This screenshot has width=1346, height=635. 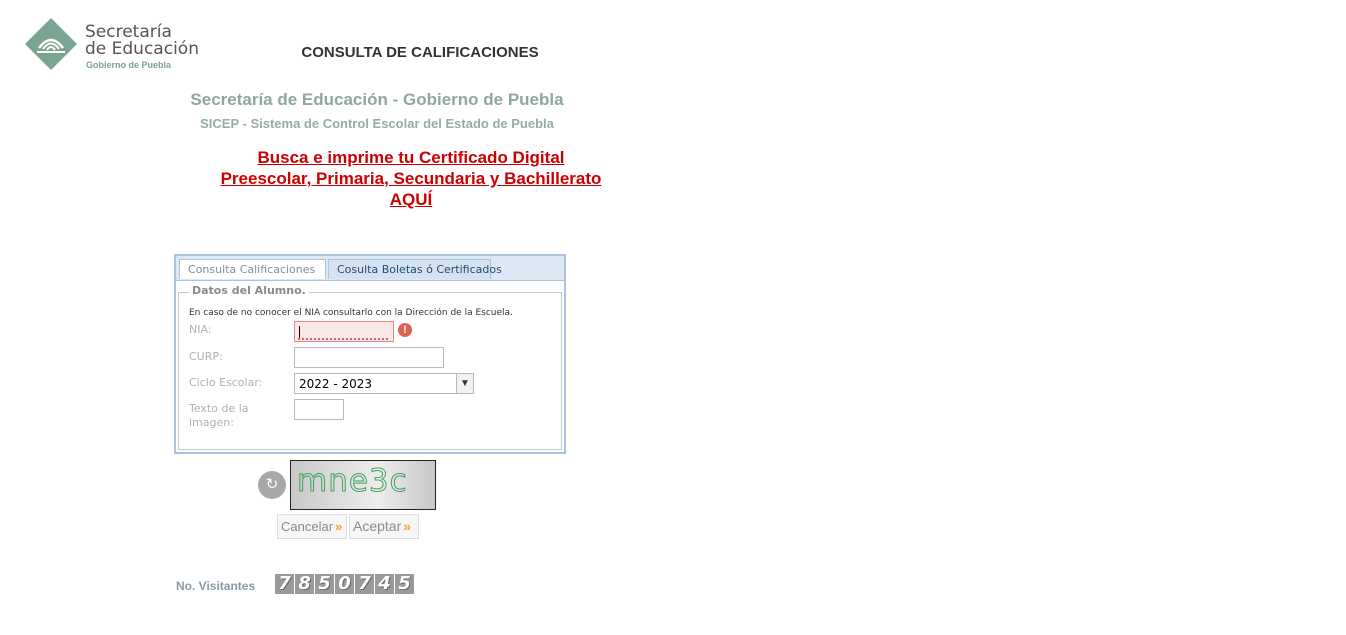 What do you see at coordinates (249, 290) in the screenshot?
I see `fieldset-legend: Datos del Alumno.` at bounding box center [249, 290].